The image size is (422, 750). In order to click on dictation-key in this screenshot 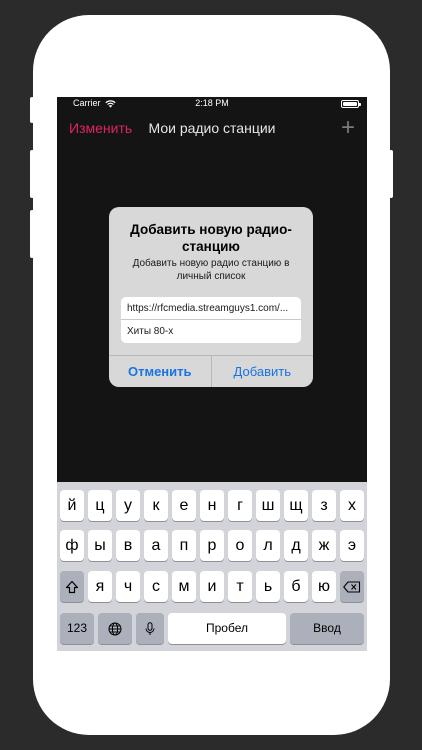, I will do `click(150, 628)`.